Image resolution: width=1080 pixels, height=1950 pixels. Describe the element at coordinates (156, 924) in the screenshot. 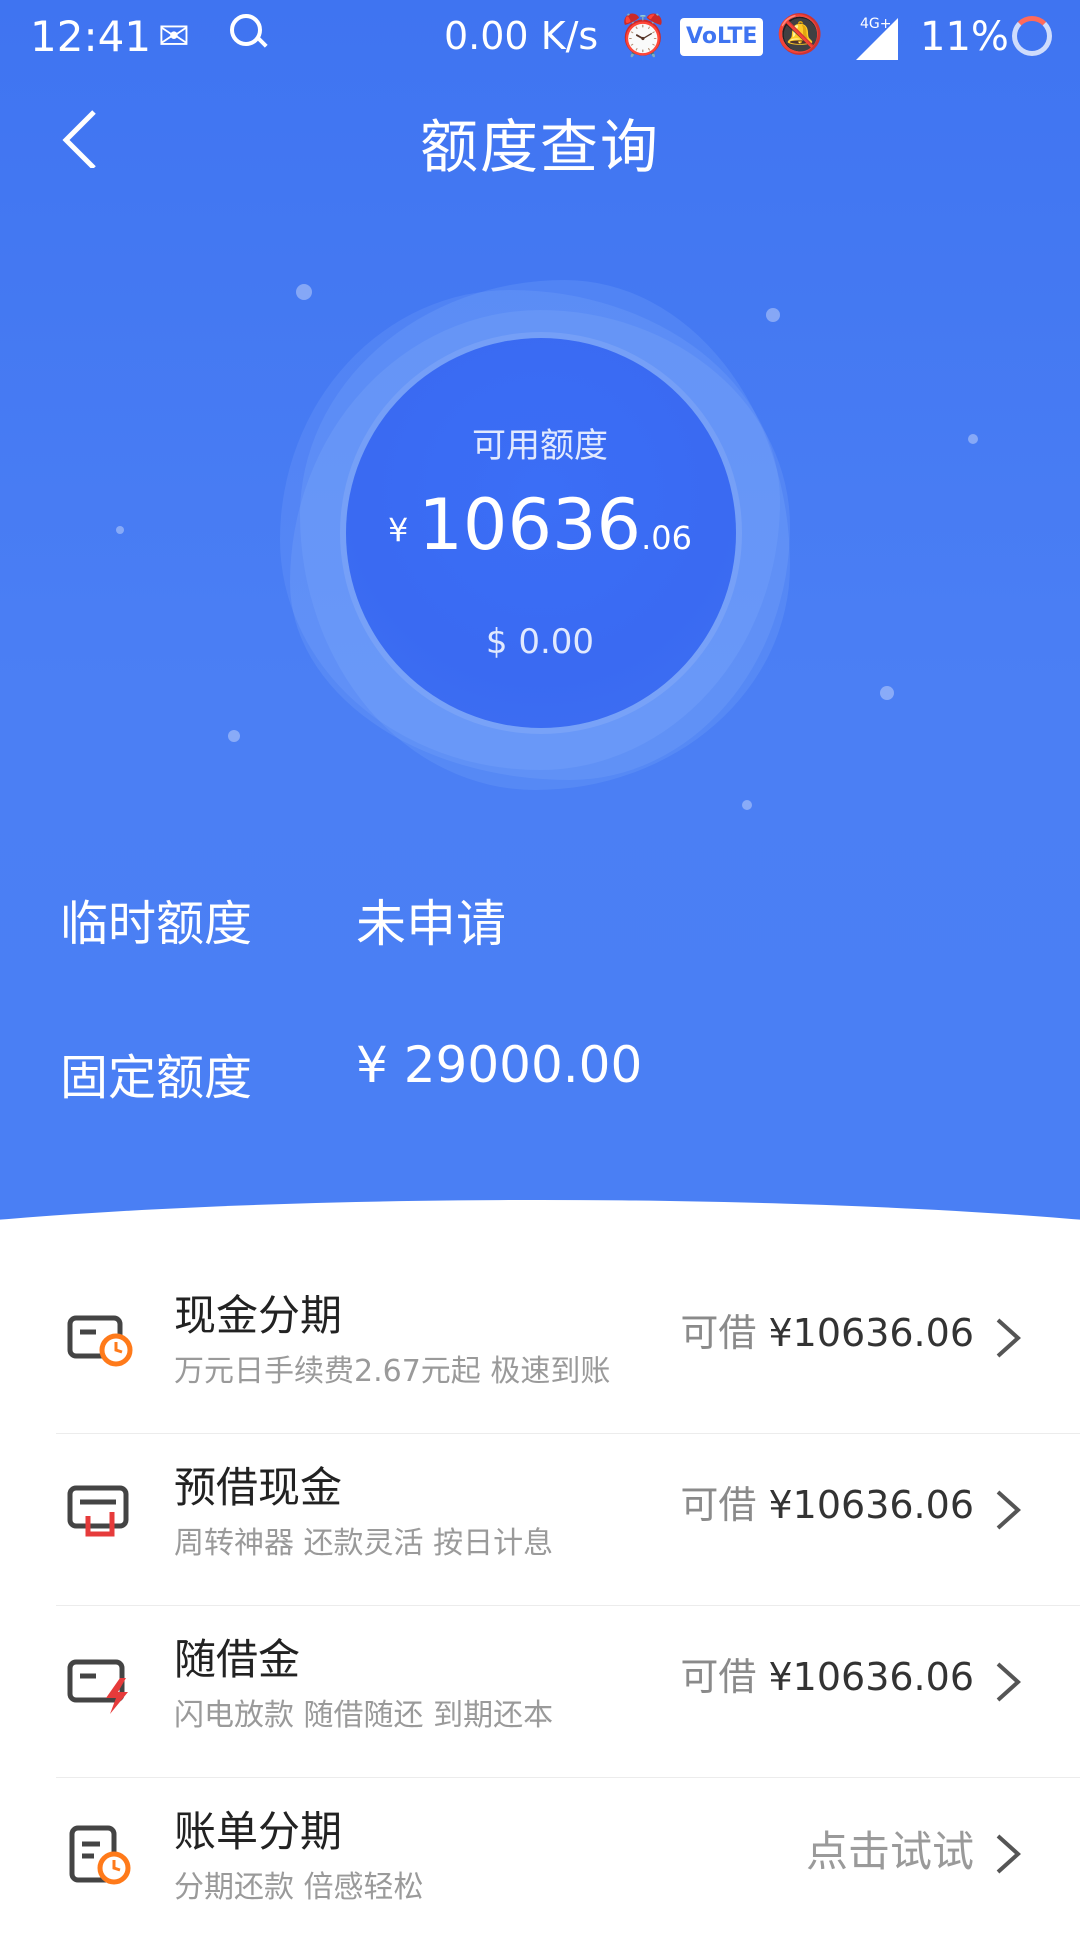

I see `temporary-credit-label: 临时额度` at that location.